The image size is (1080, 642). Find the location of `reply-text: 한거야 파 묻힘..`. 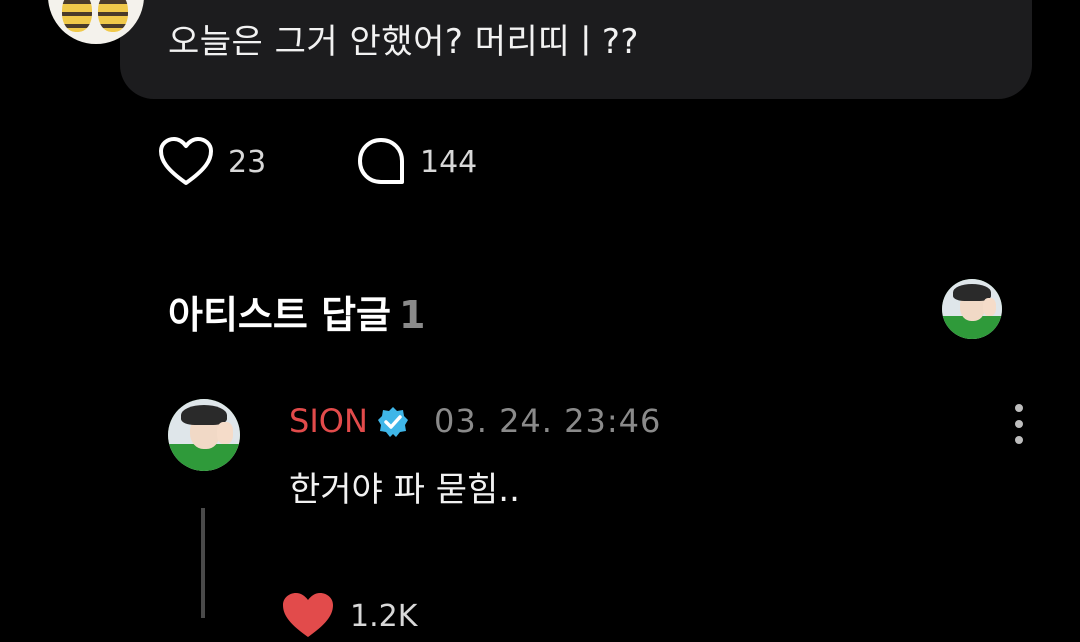

reply-text: 한거야 파 묻힘.. is located at coordinates (404, 490).